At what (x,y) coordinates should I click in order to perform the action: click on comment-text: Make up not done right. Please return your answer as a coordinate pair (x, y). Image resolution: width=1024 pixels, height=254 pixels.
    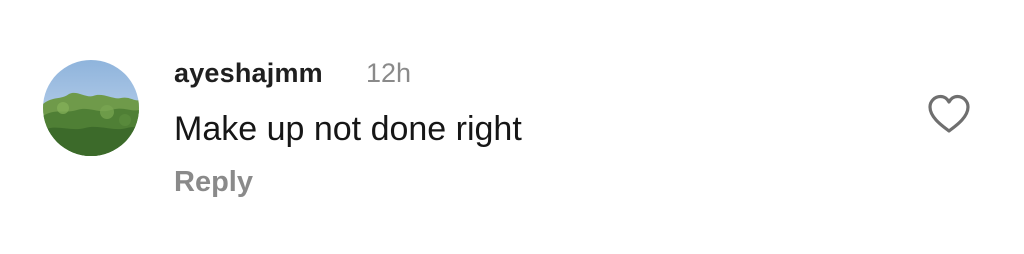
    Looking at the image, I should click on (348, 129).